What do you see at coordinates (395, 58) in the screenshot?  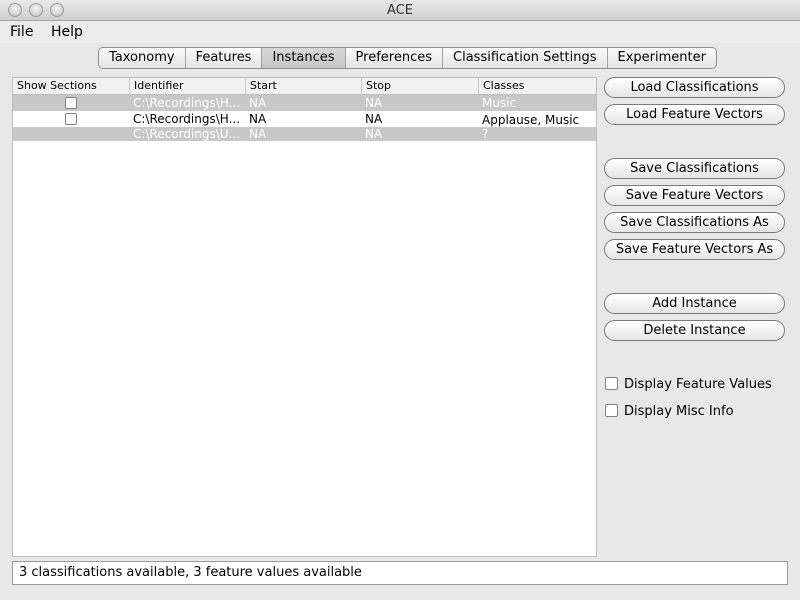 I see `tab-preferences: Preferences` at bounding box center [395, 58].